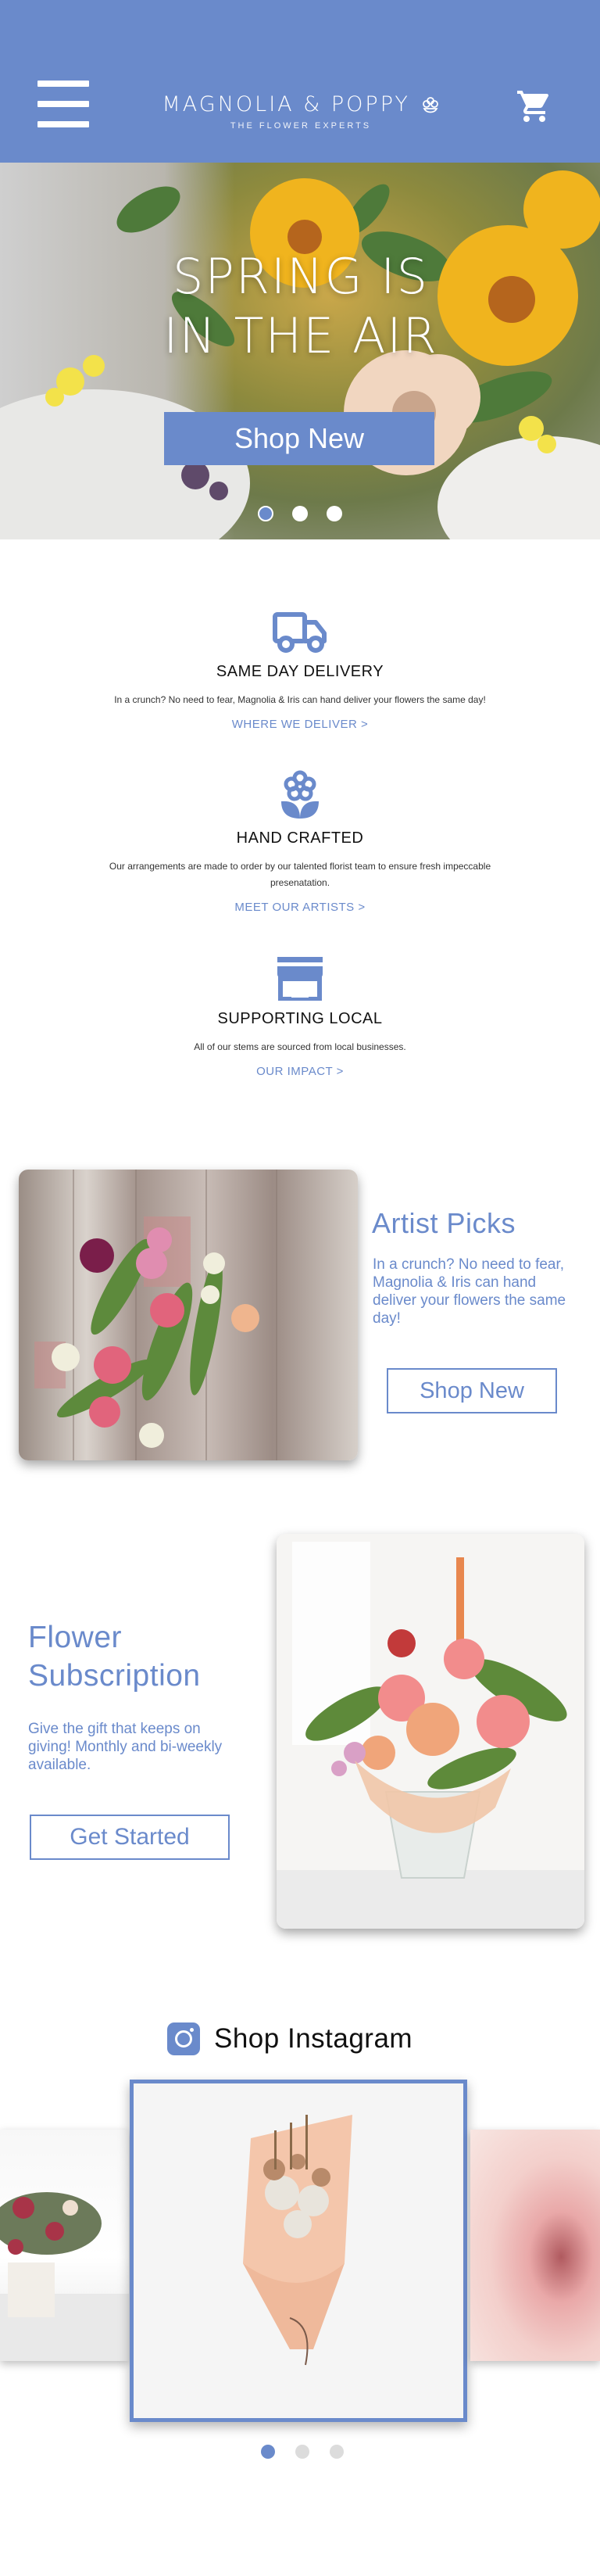 The width and height of the screenshot is (600, 2576). Describe the element at coordinates (313, 2038) in the screenshot. I see `shop-instagram-title: Shop Instagram` at that location.